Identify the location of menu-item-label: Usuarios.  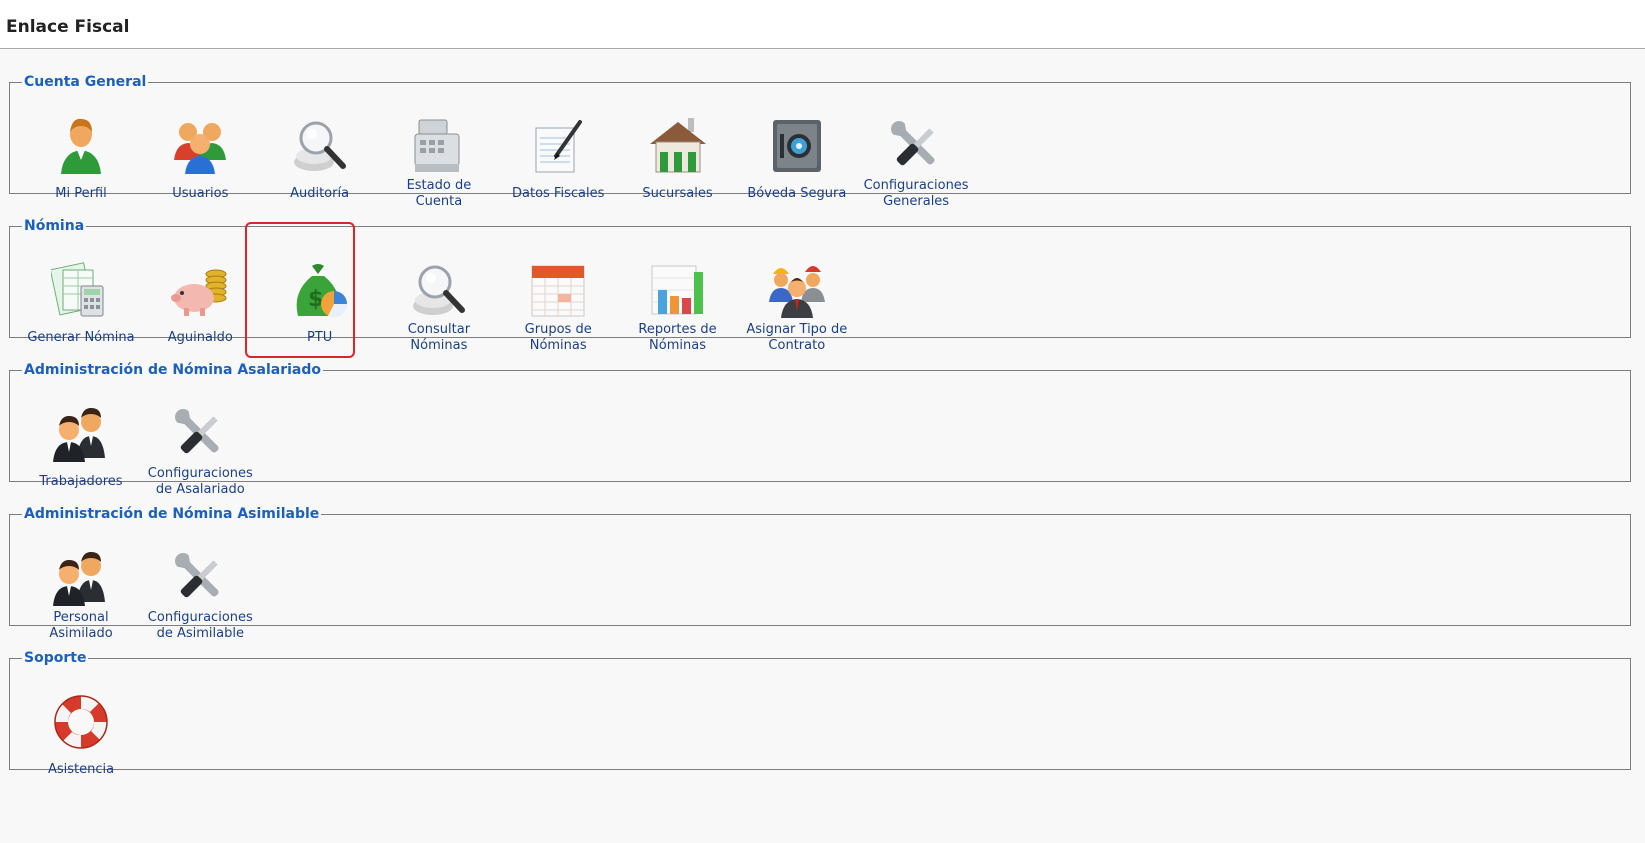
(200, 193).